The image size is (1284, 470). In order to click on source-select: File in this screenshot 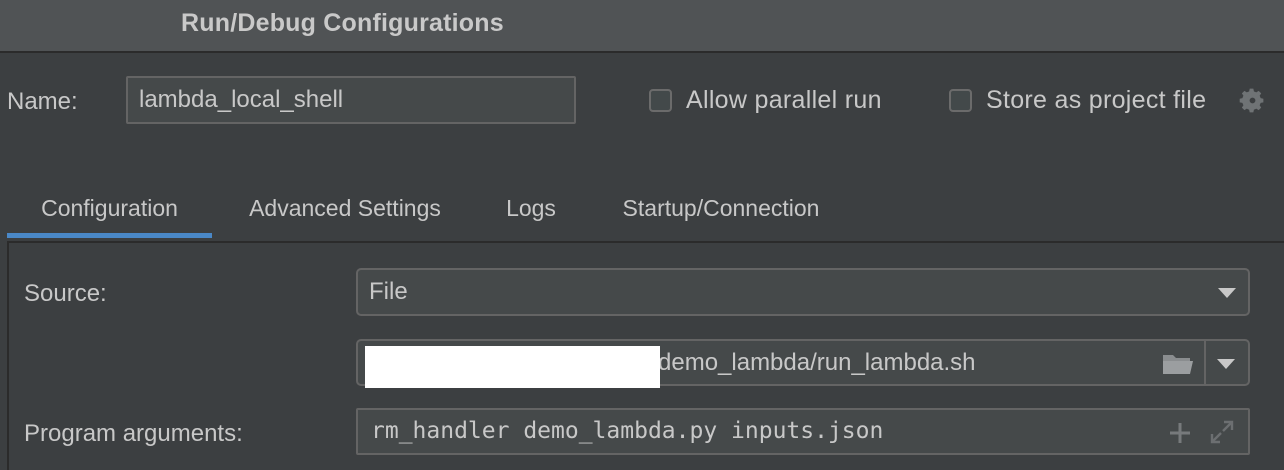, I will do `click(803, 292)`.